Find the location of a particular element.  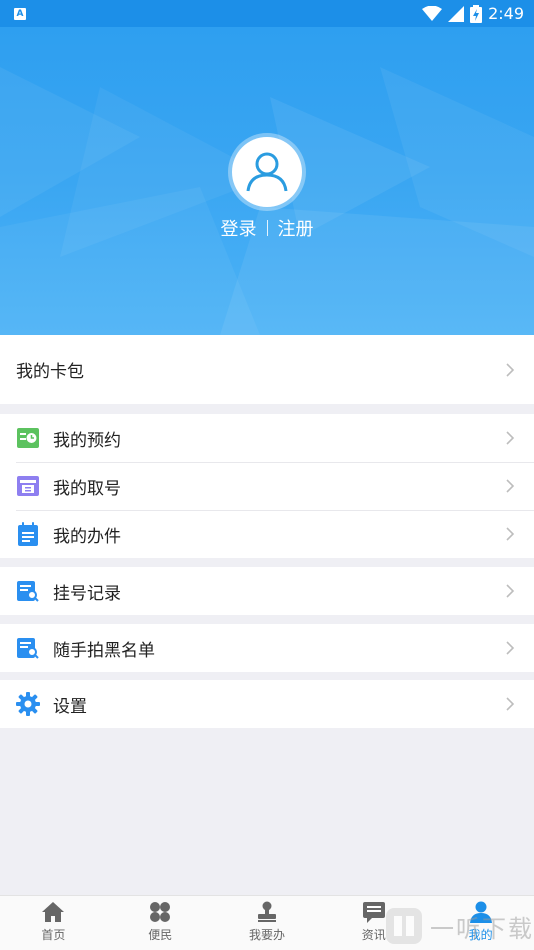

home-icon is located at coordinates (53, 912).